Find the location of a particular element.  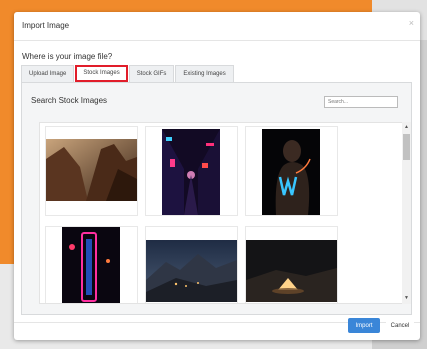

panel-title: Search Stock Images is located at coordinates (69, 100).